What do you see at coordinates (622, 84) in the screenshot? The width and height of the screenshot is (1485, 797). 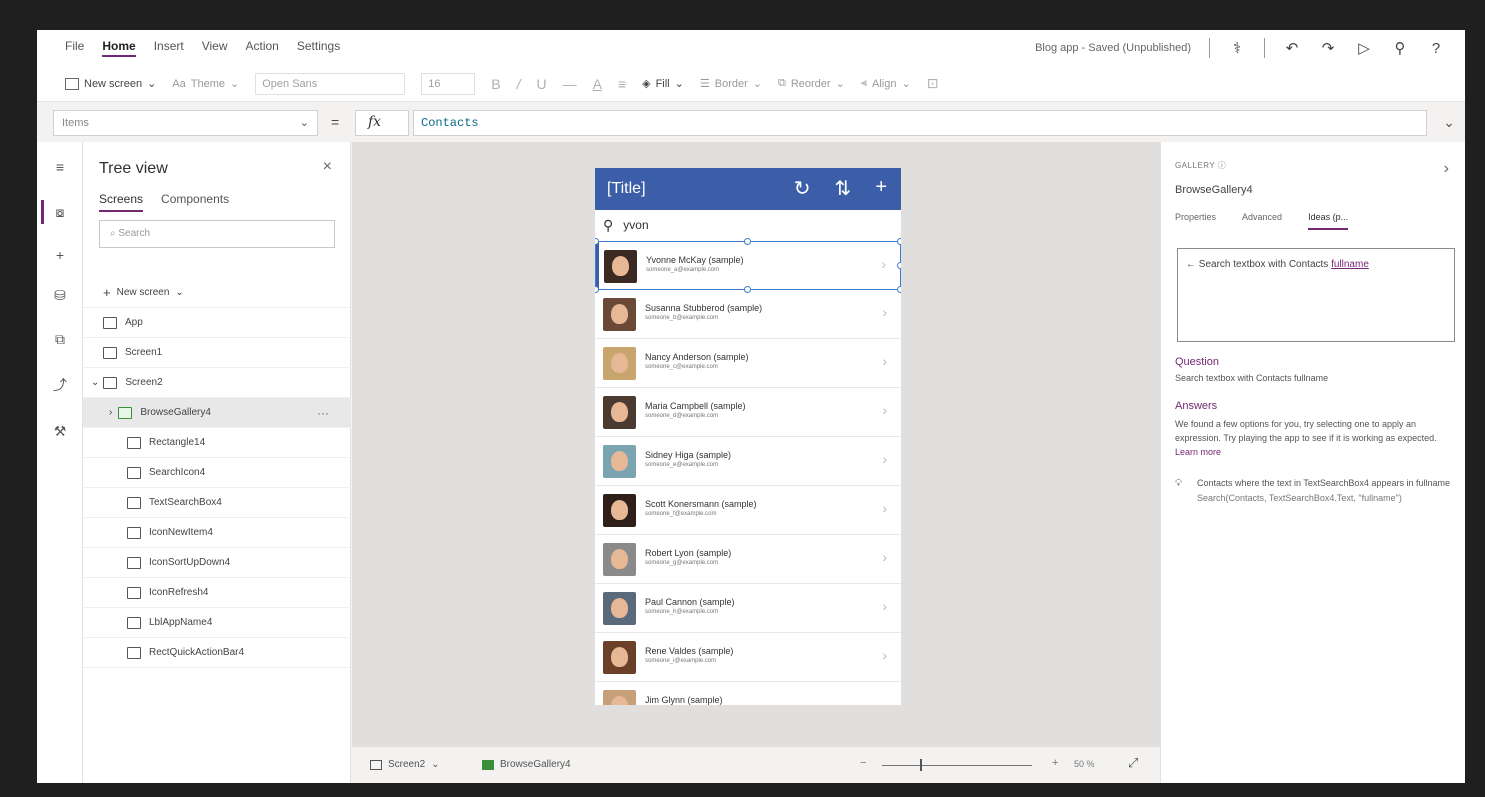 I see `text-align-icon: ≡` at bounding box center [622, 84].